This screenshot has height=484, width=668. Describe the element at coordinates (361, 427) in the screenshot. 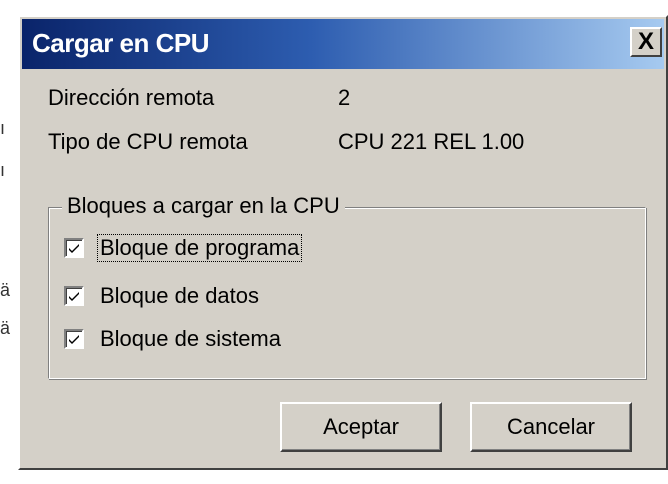

I see `accept-button: Aceptar` at that location.